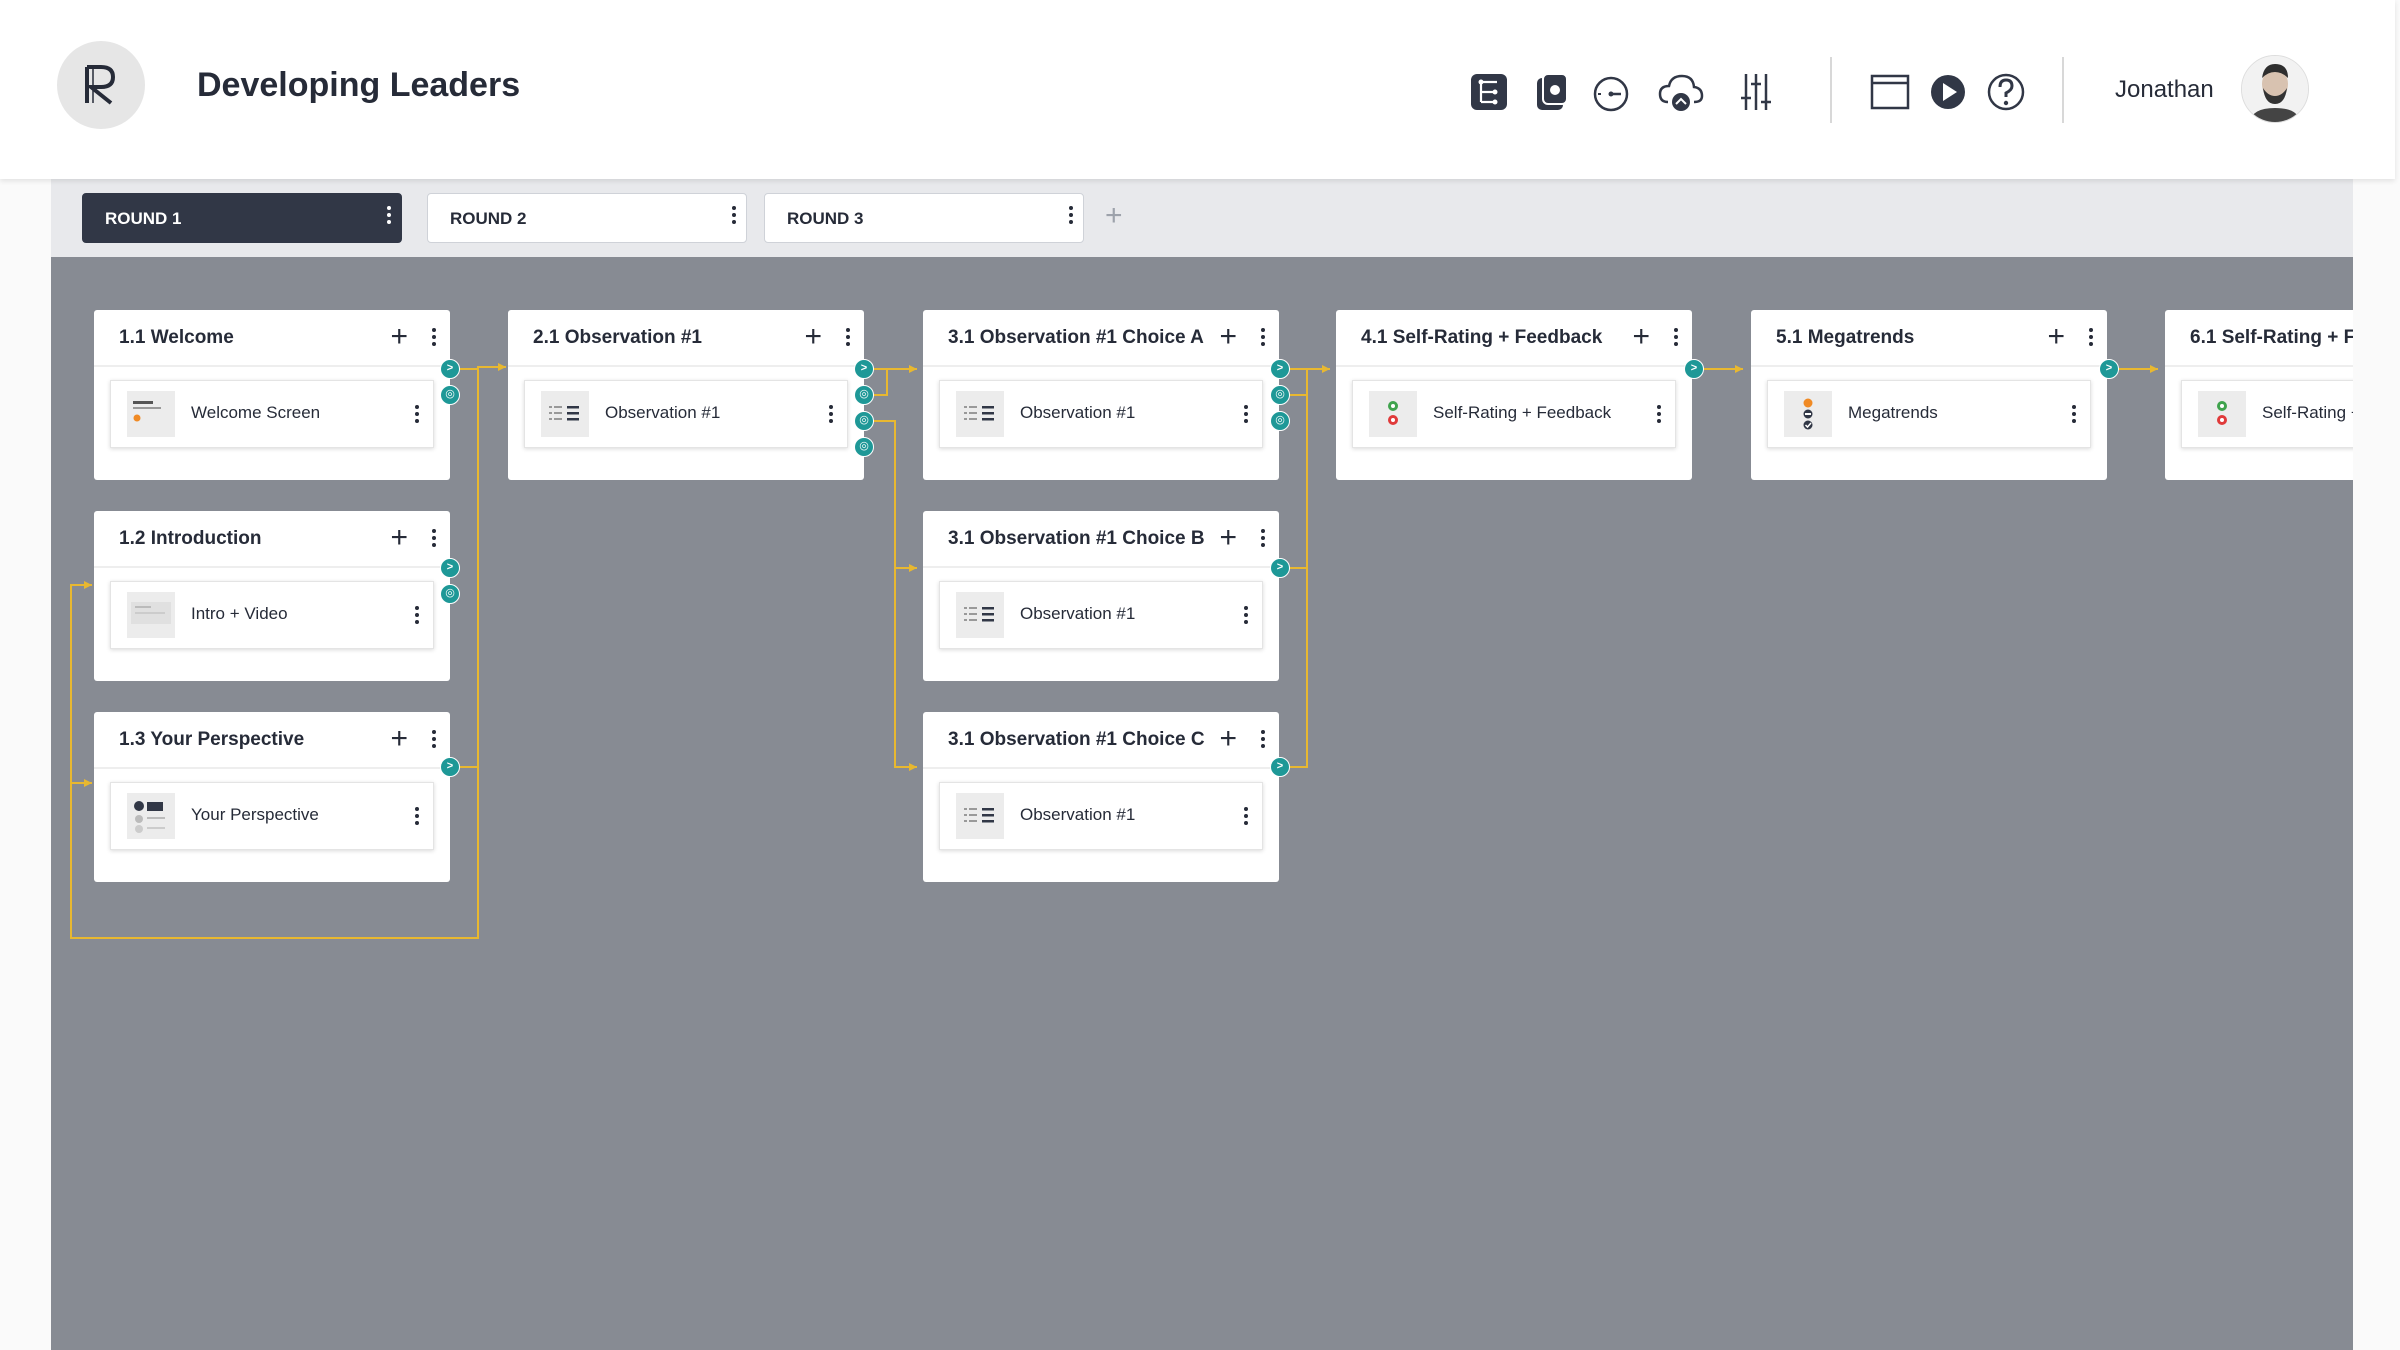 The width and height of the screenshot is (2400, 1350). What do you see at coordinates (1890, 92) in the screenshot?
I see `window-icon` at bounding box center [1890, 92].